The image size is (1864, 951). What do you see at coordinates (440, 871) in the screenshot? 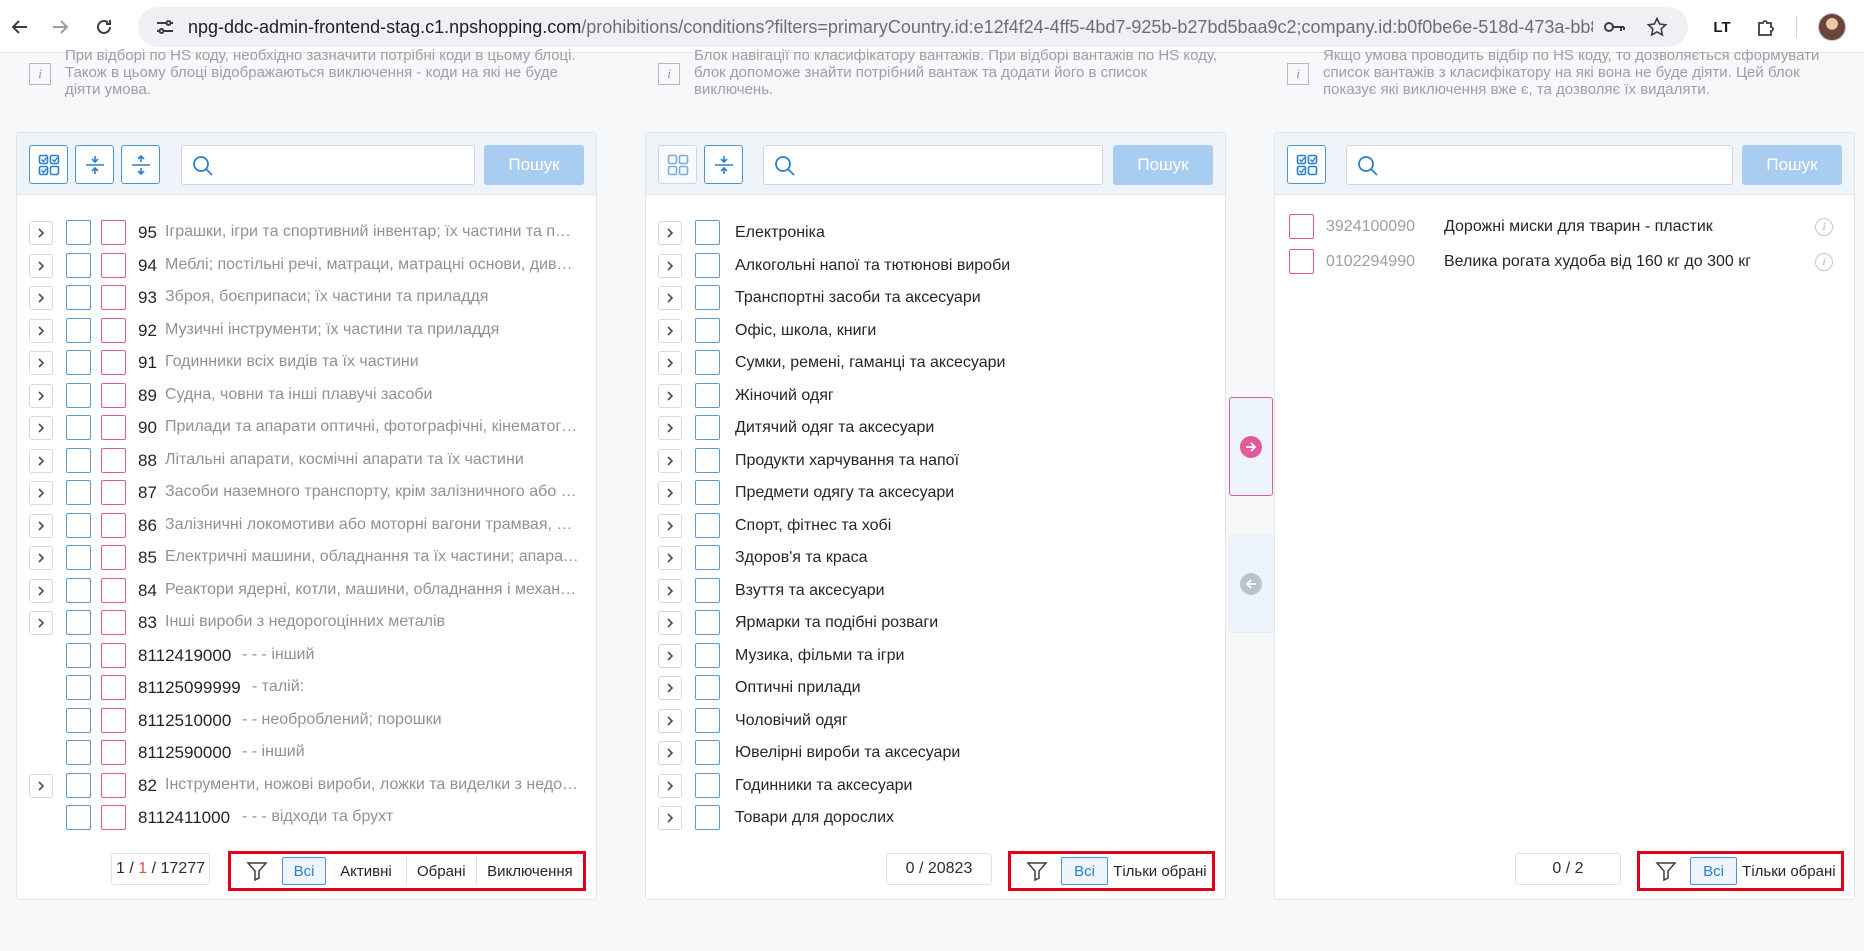
I see `filter-selected-button: Обрані` at bounding box center [440, 871].